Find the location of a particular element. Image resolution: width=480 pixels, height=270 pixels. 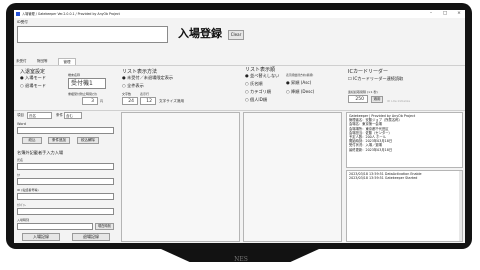

list-panel-right is located at coordinates (292, 177).